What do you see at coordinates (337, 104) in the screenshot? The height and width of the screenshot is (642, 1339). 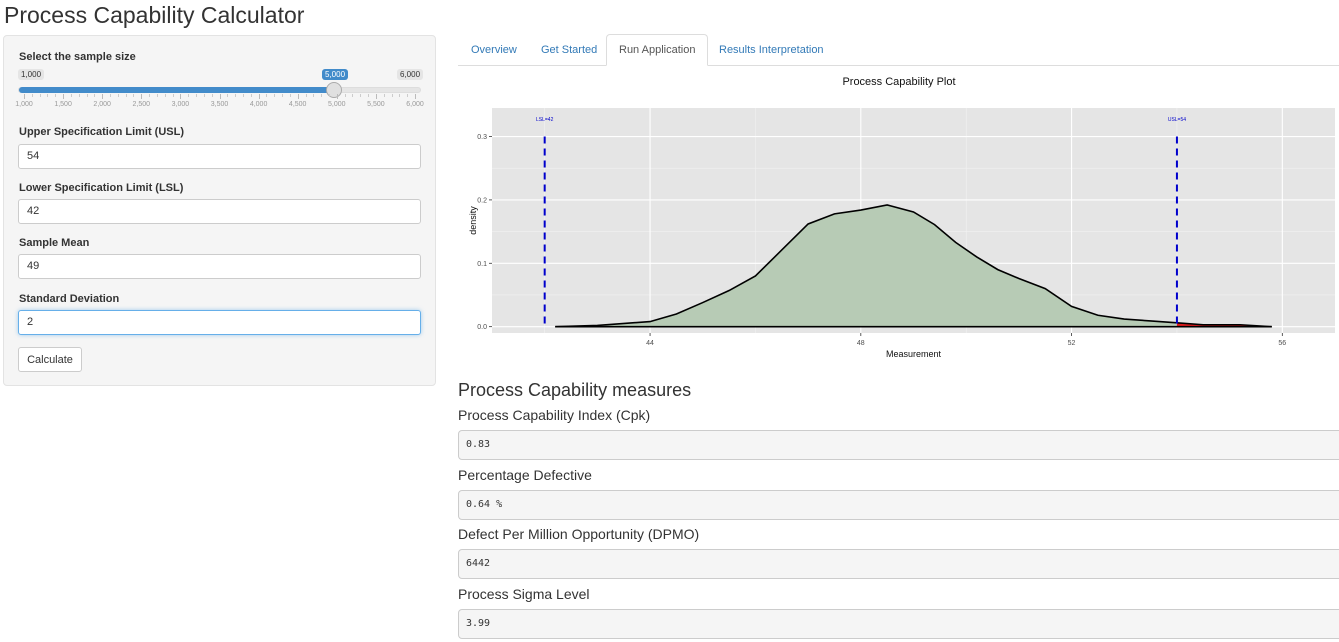 I see `slider-tick-label: 5,000` at bounding box center [337, 104].